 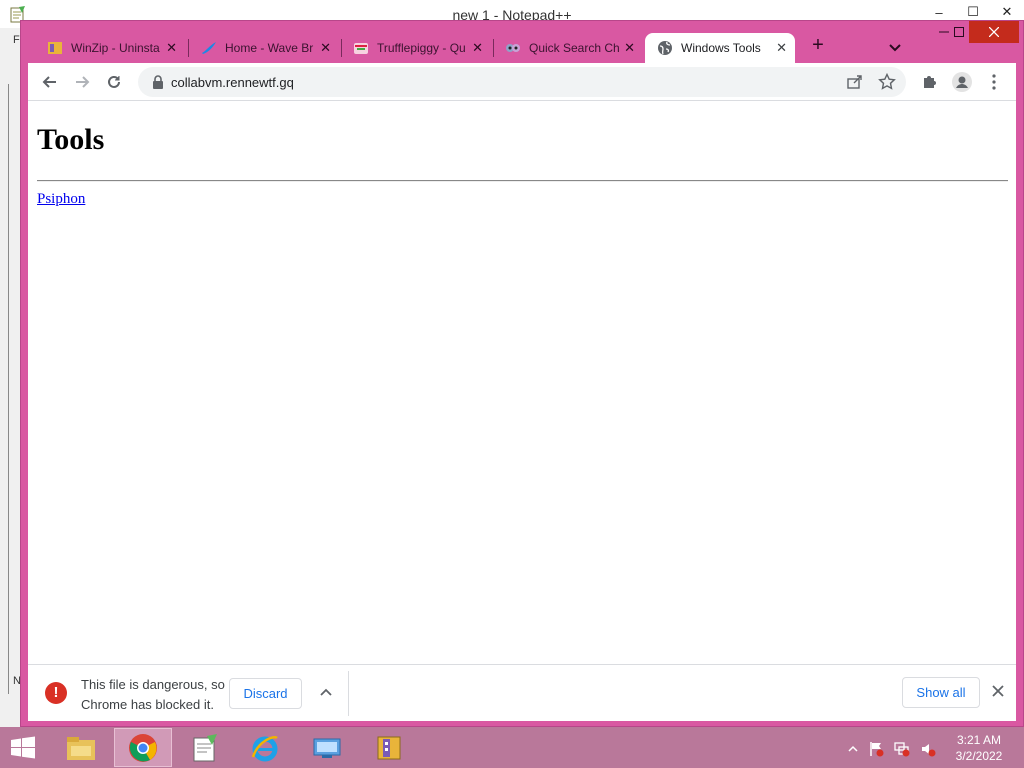 I want to click on tab-wave-browser: Home - Wave Br ✕, so click(x=264, y=48).